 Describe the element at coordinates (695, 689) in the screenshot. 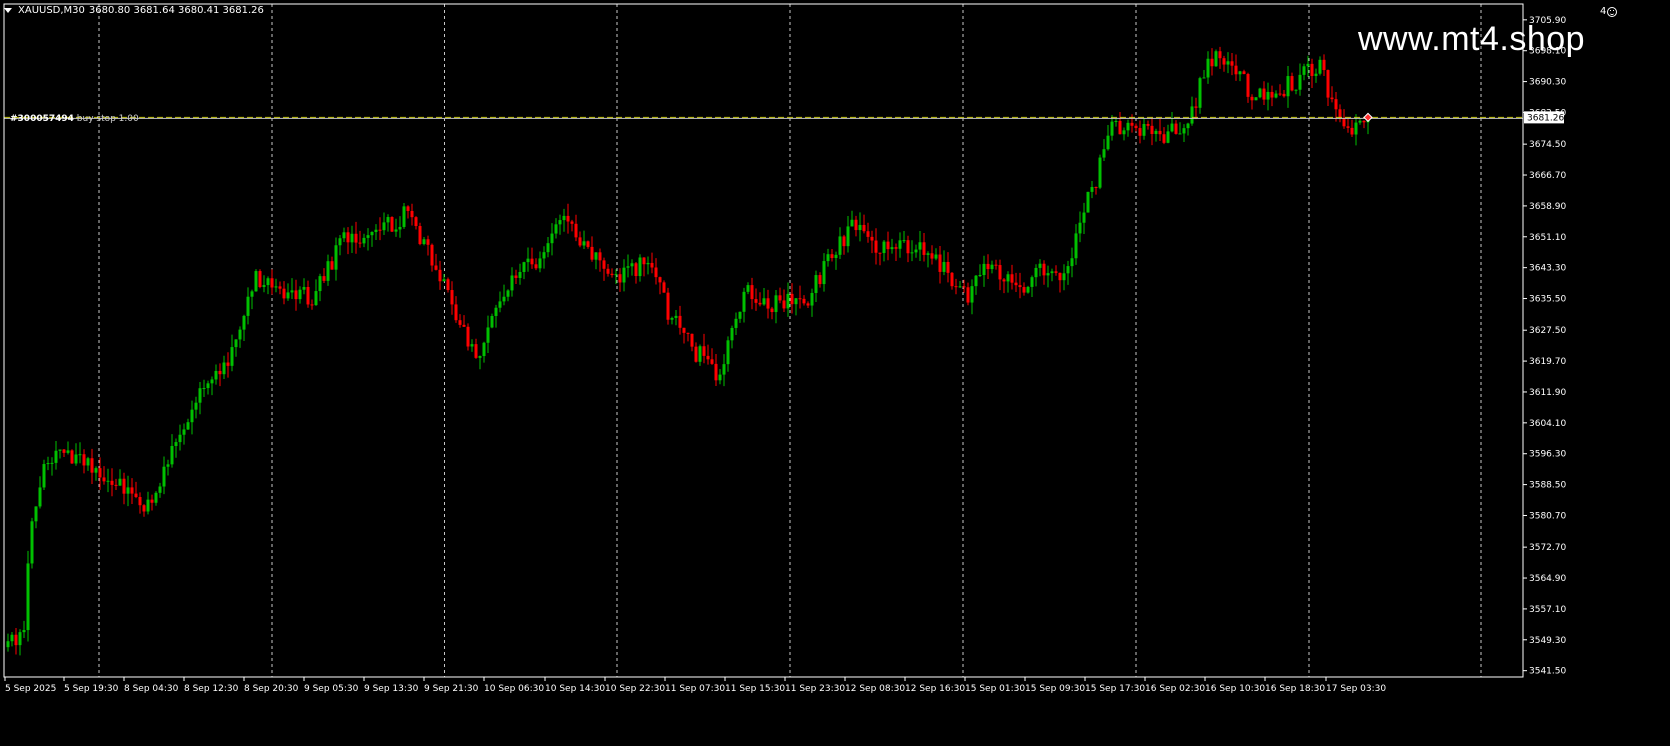

I see `time-tick-label: 11 Sep 07:30` at that location.